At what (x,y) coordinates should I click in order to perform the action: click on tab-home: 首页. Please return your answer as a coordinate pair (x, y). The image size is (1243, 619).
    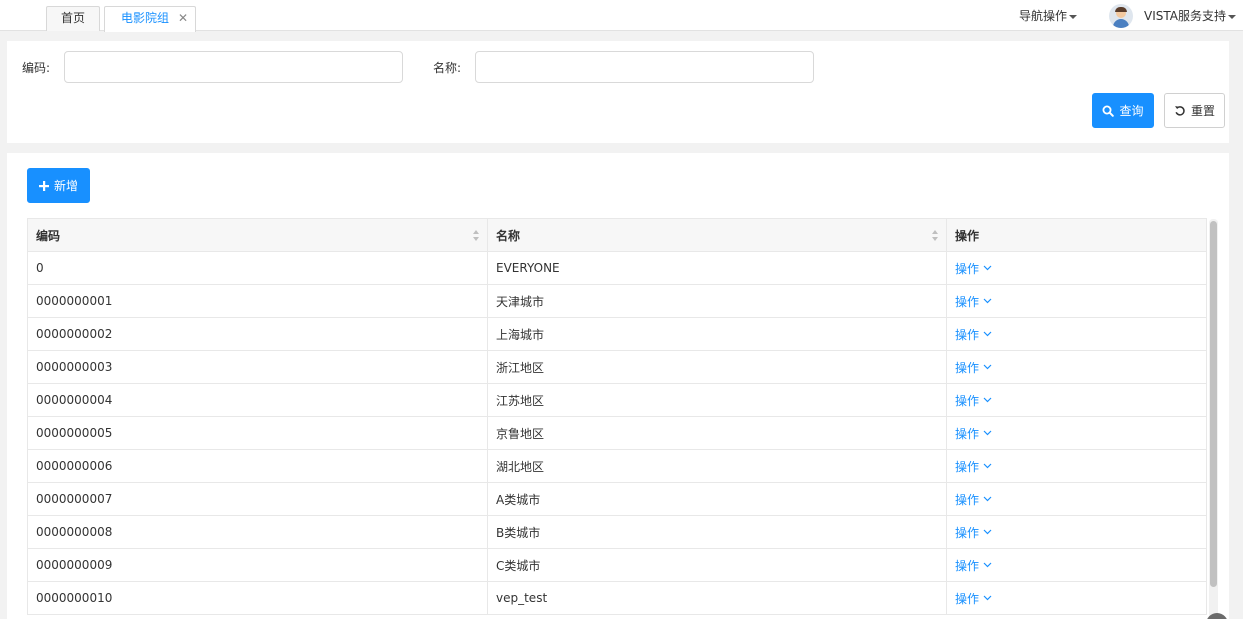
    Looking at the image, I should click on (73, 18).